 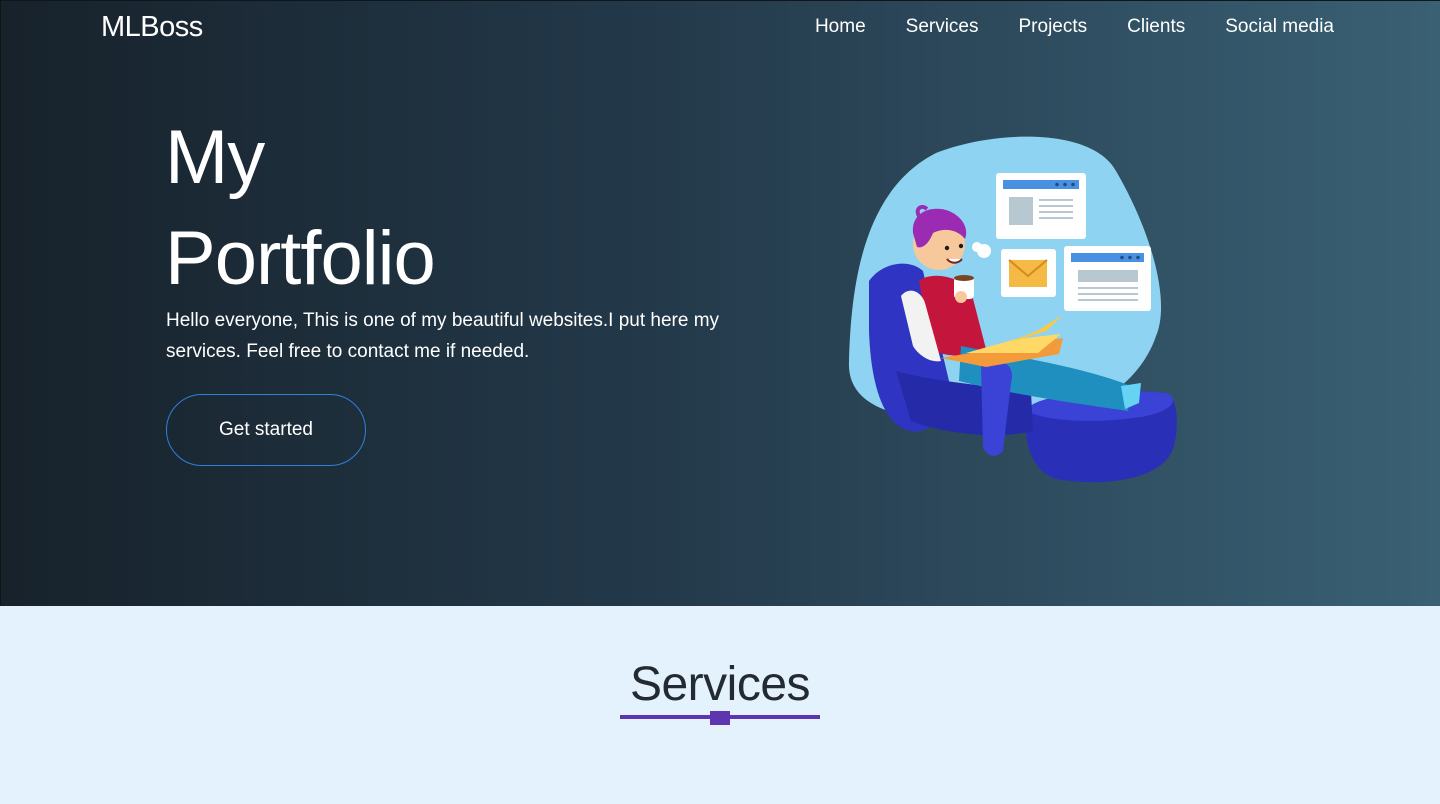 What do you see at coordinates (942, 27) in the screenshot?
I see `nav-link-services: Services` at bounding box center [942, 27].